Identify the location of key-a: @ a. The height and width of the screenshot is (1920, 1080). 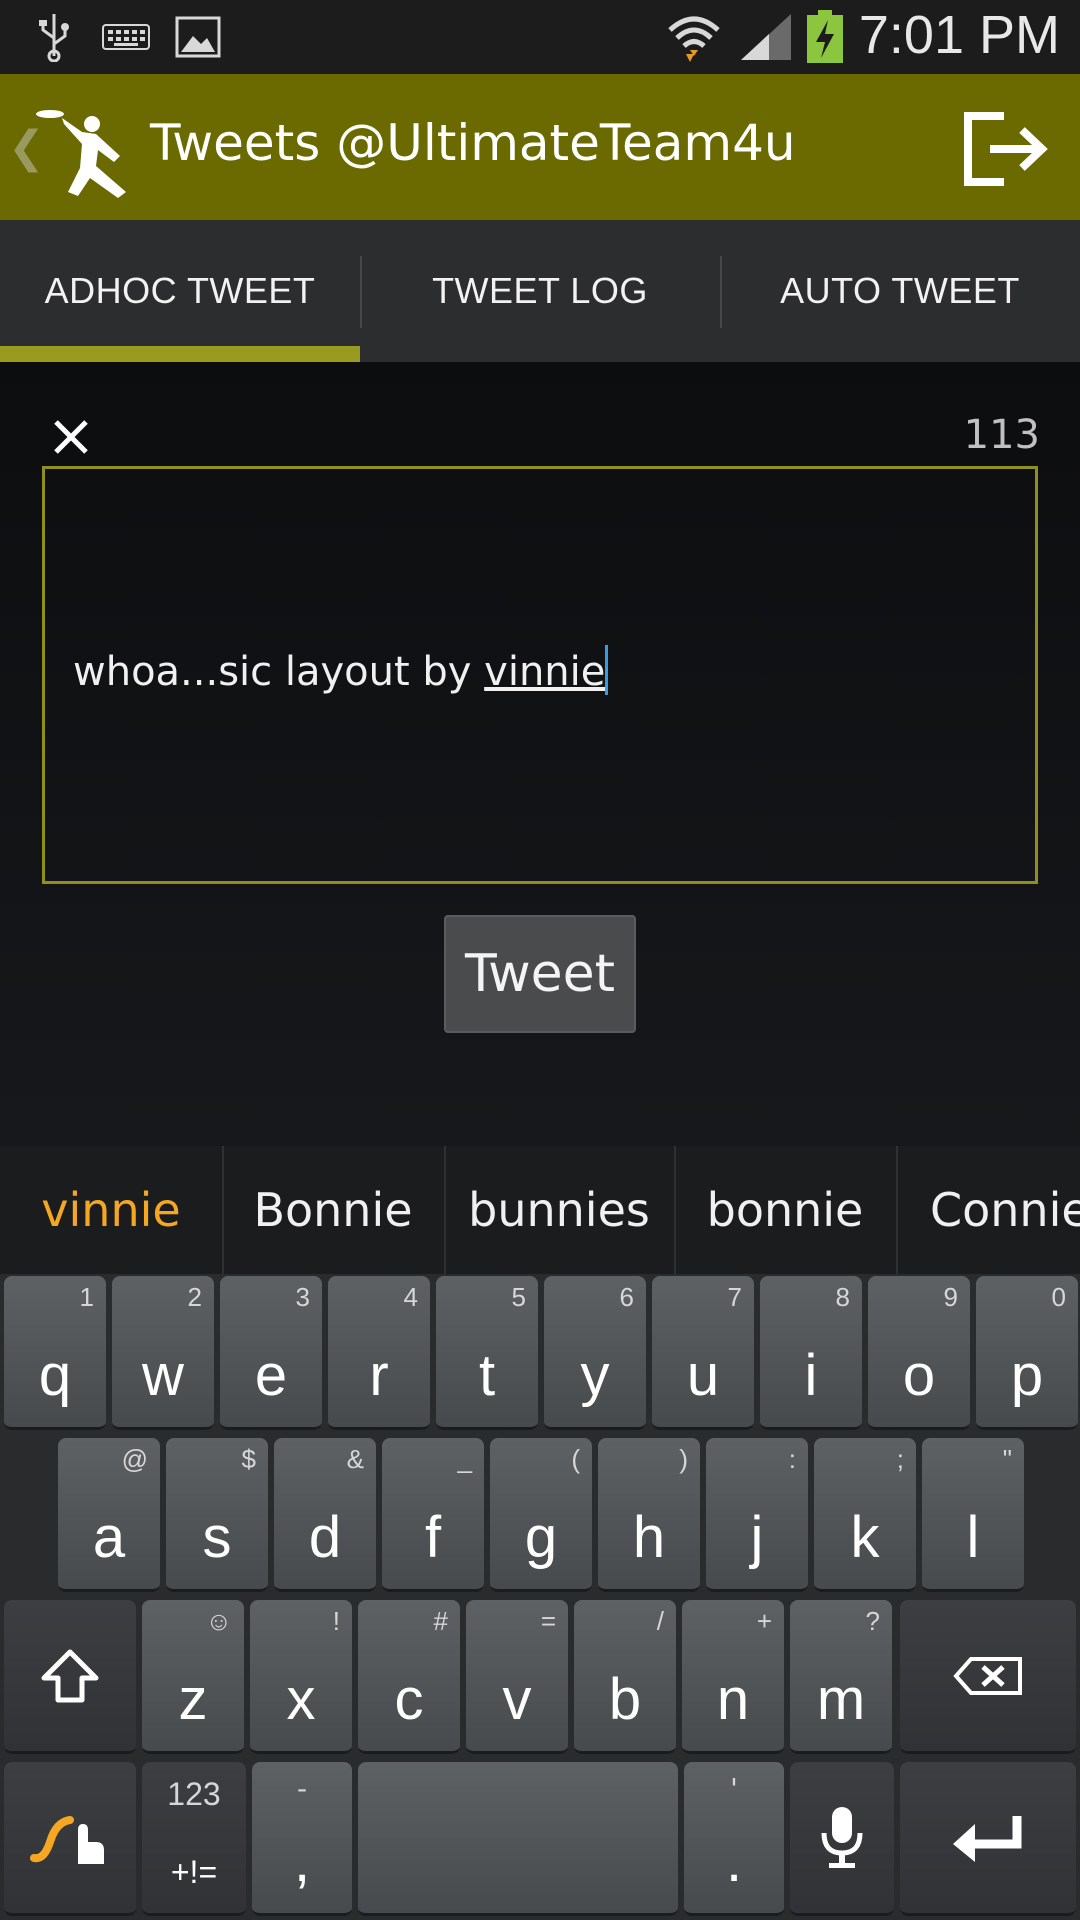
(109, 1515).